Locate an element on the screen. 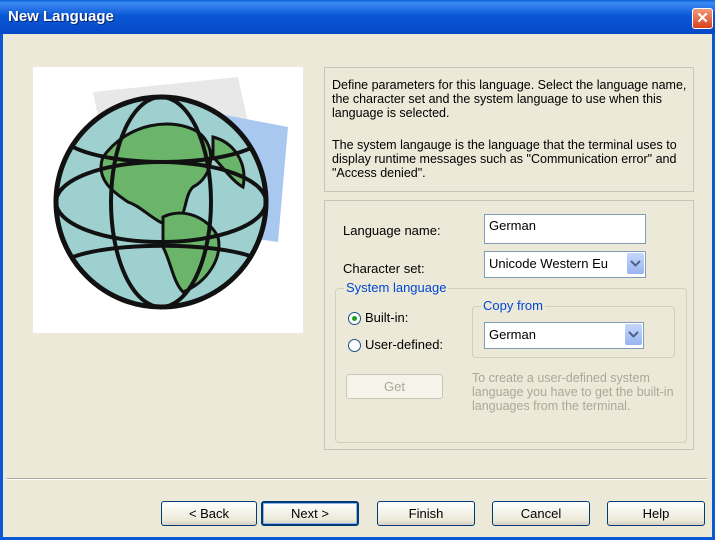 This screenshot has height=540, width=715. close-icon: ✕ is located at coordinates (702, 18).